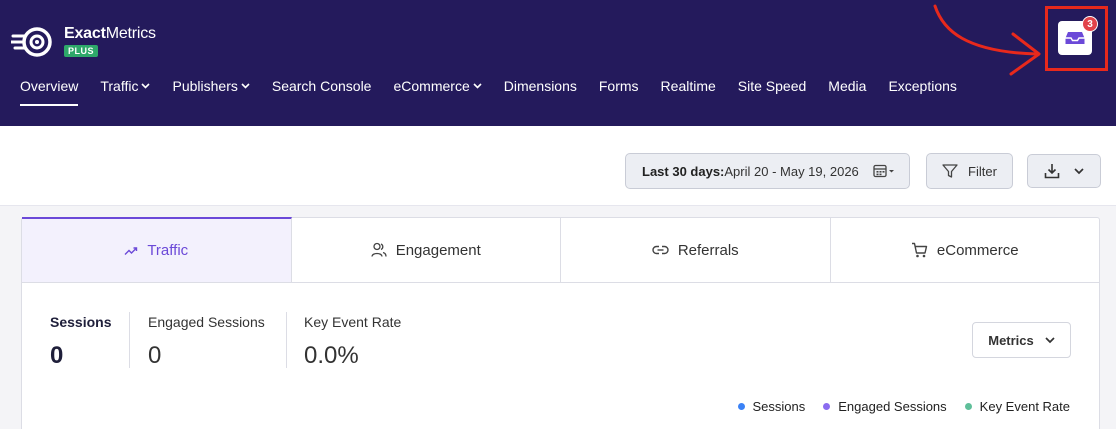  I want to click on nav-item-overview: Overview, so click(49, 92).